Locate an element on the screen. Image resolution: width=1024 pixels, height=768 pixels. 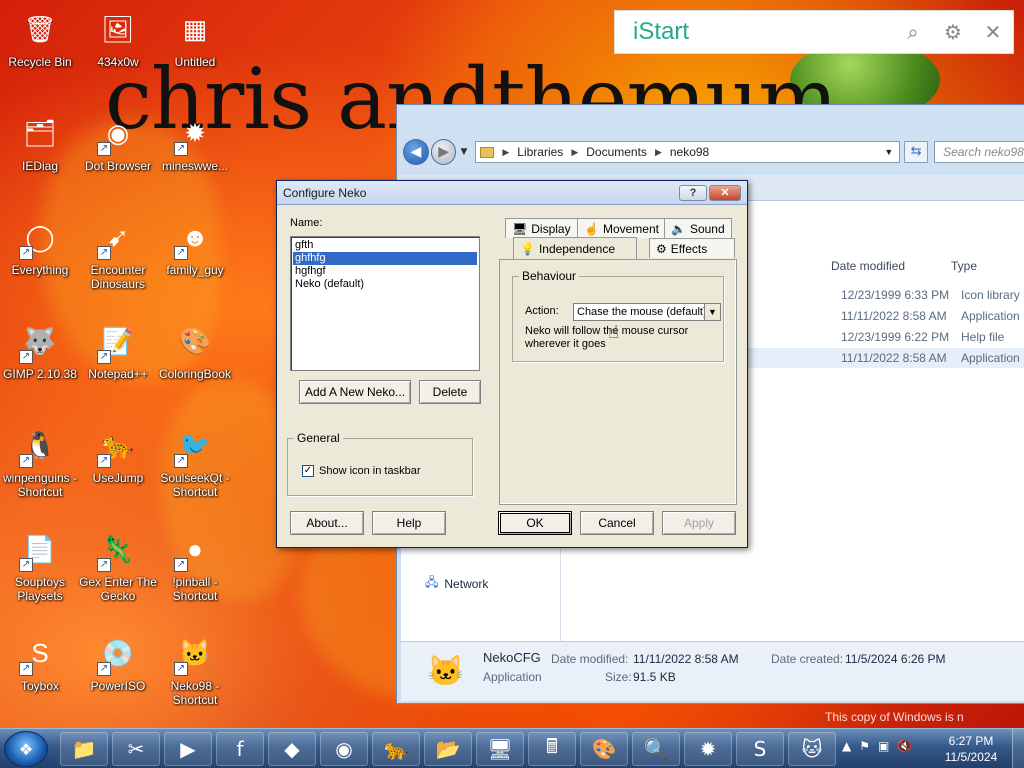
taskbar-media-player-button: ▶ is located at coordinates (188, 749).